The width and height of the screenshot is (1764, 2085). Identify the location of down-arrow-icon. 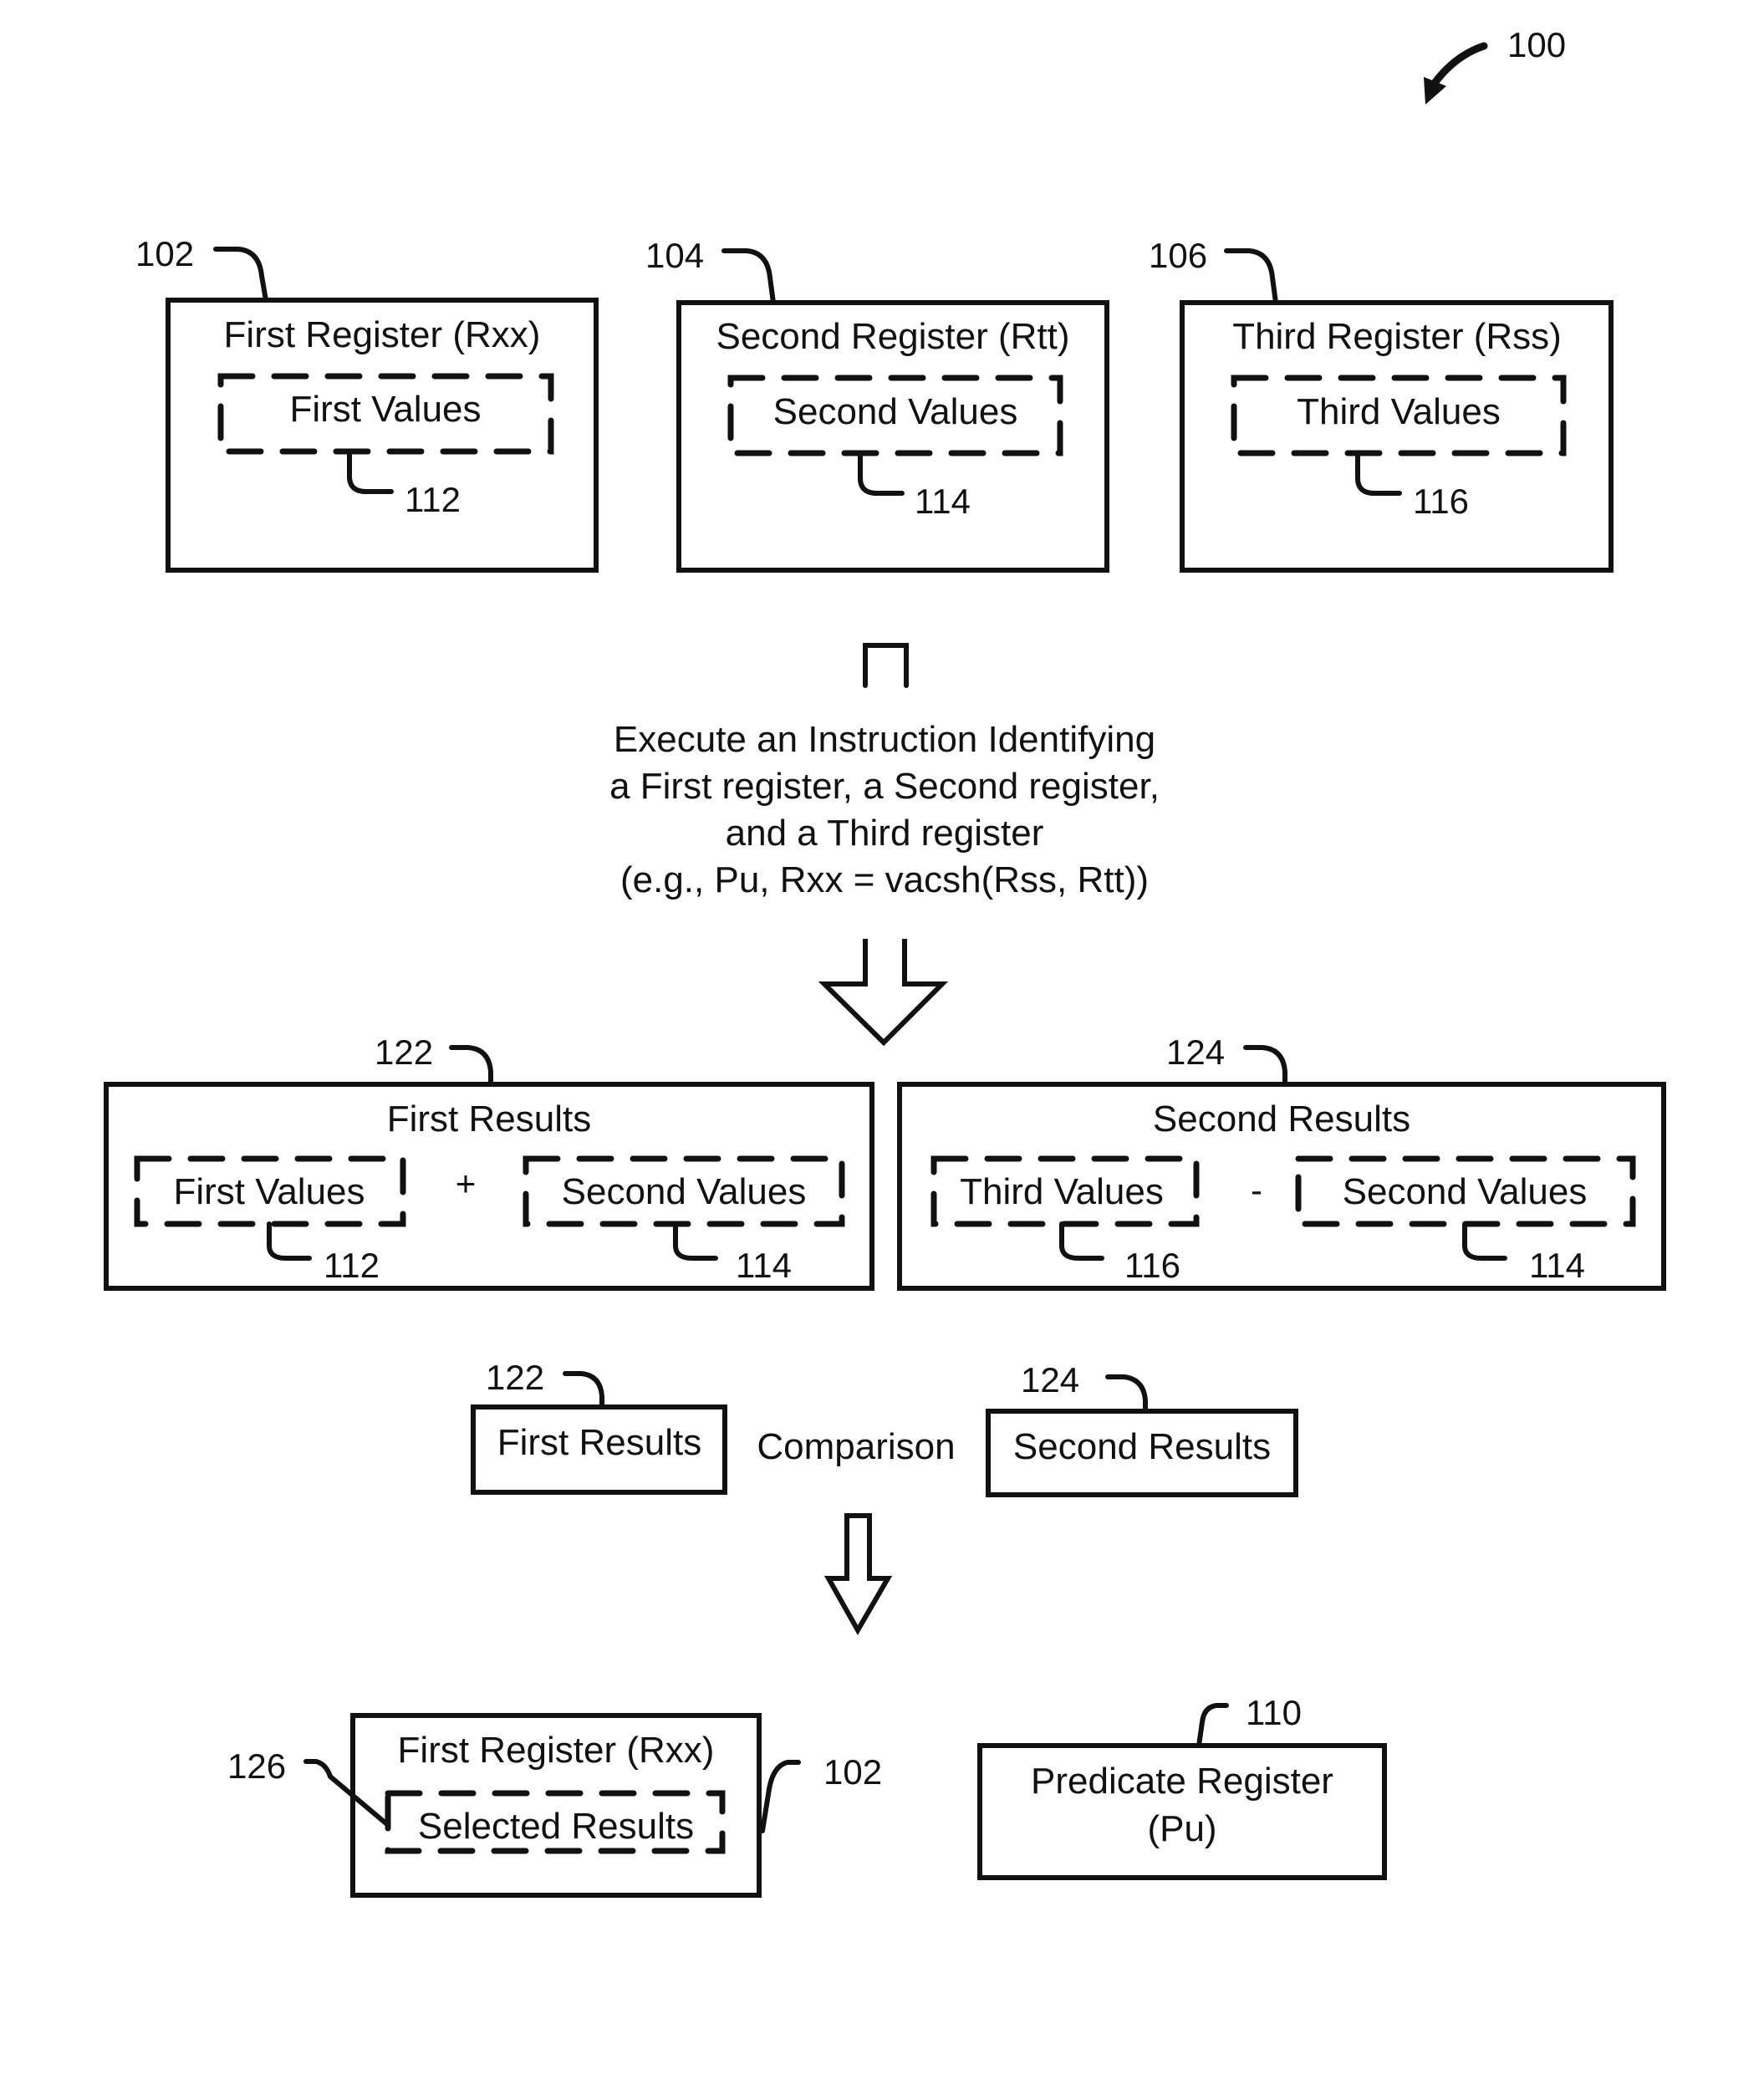
(884, 993).